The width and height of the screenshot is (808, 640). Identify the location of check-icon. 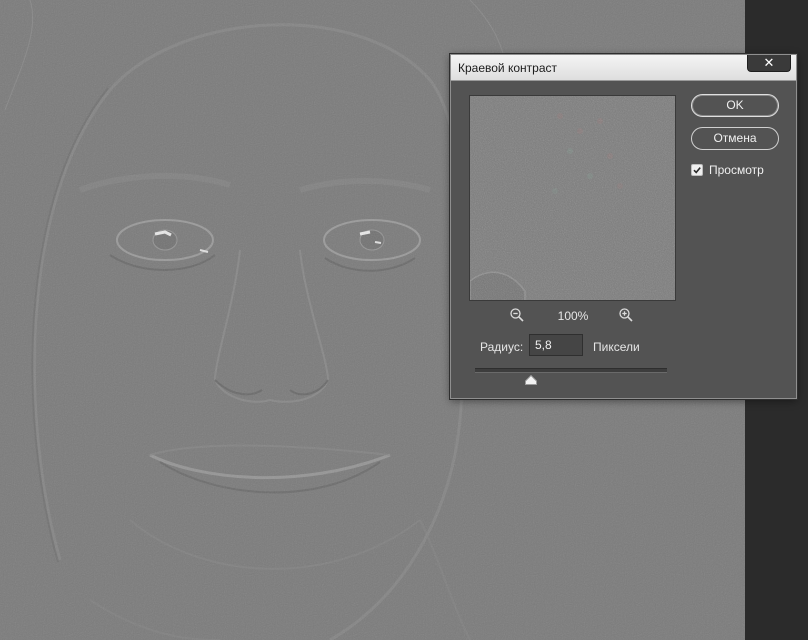
(697, 170).